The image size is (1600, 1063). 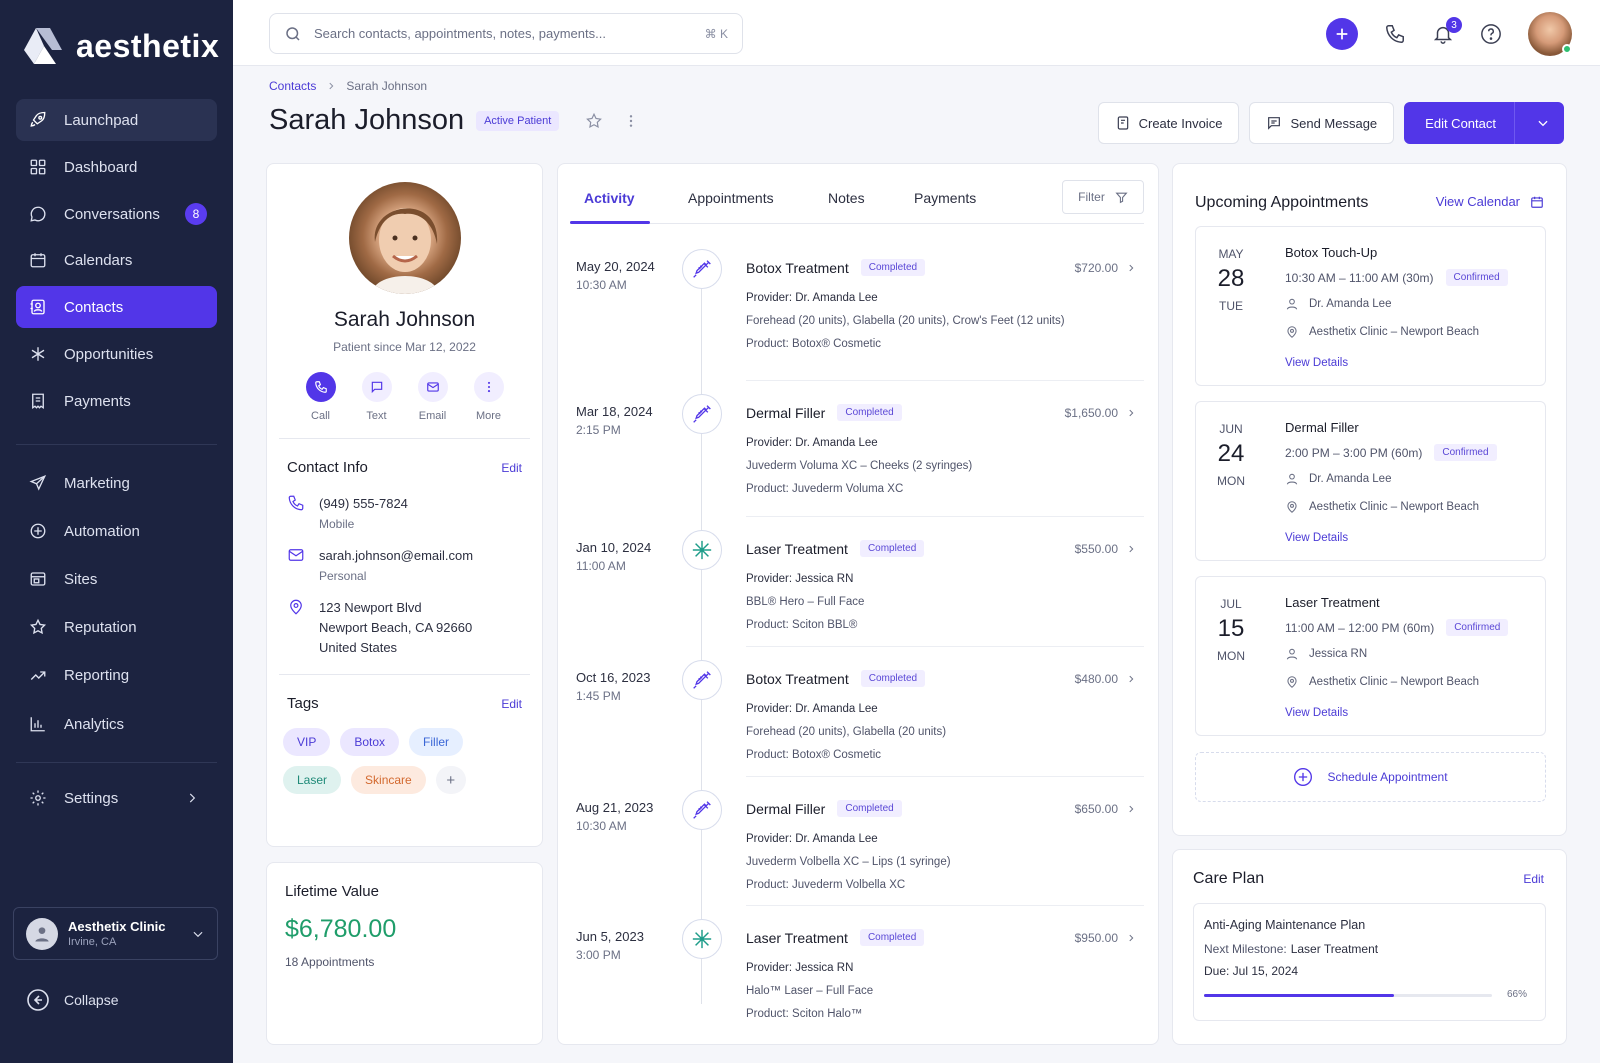 What do you see at coordinates (116, 260) in the screenshot?
I see `sidebar-item-calendars: Calendars` at bounding box center [116, 260].